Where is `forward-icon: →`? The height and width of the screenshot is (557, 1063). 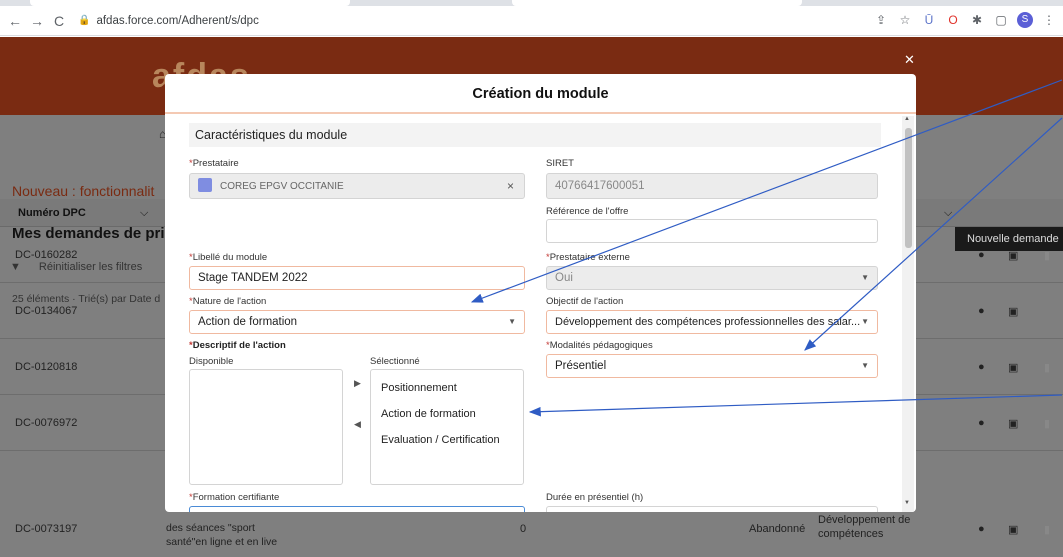 forward-icon: → is located at coordinates (37, 21).